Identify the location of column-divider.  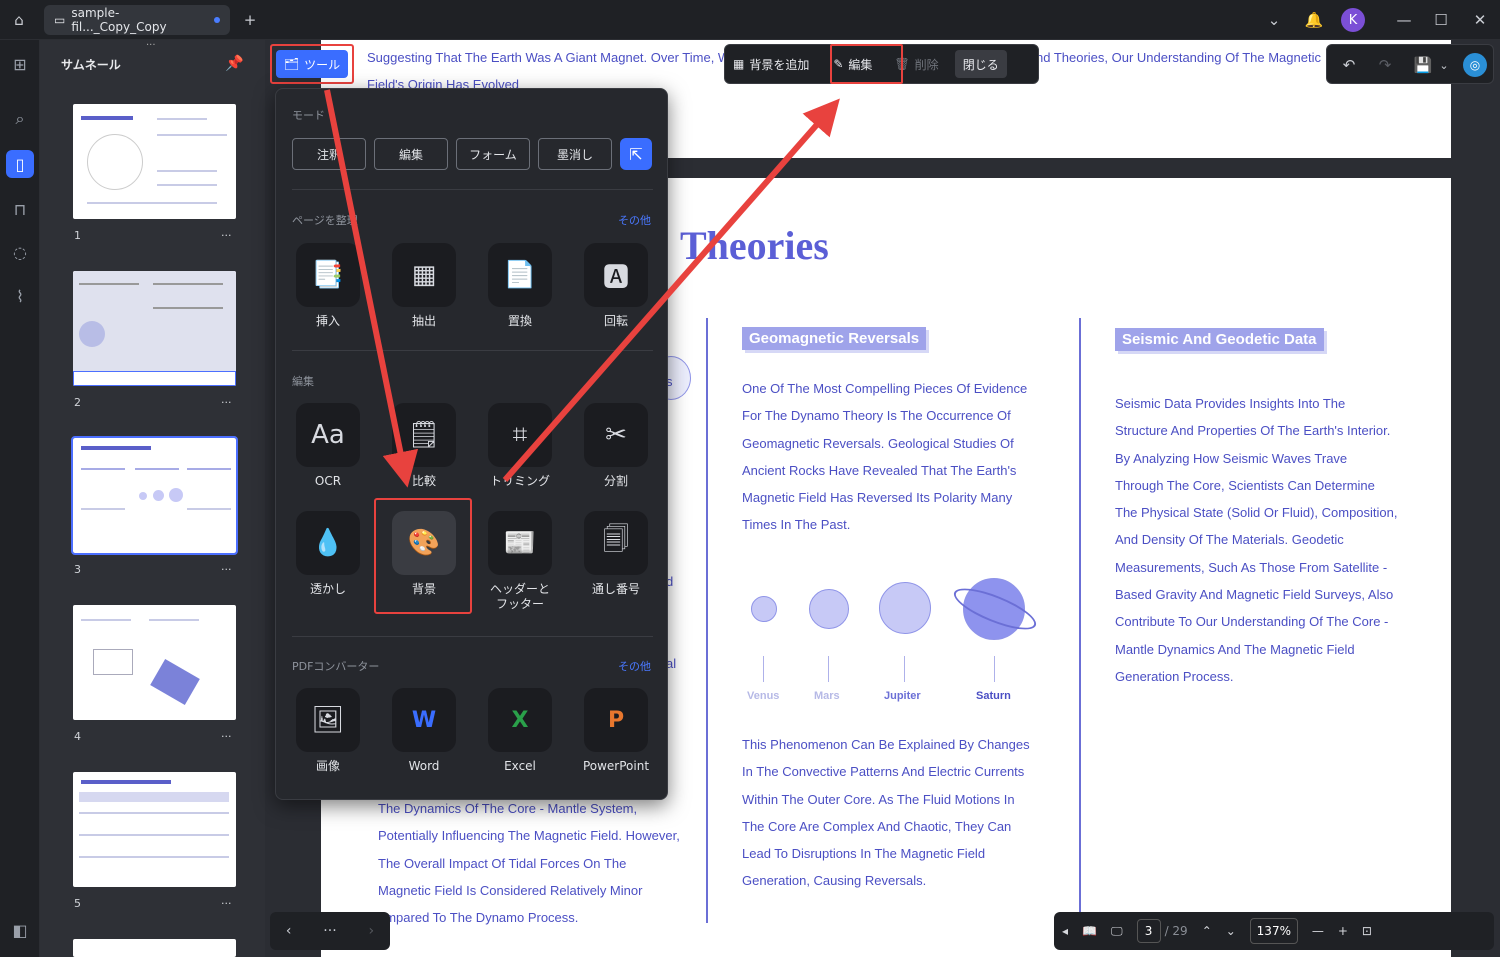
(1080, 615).